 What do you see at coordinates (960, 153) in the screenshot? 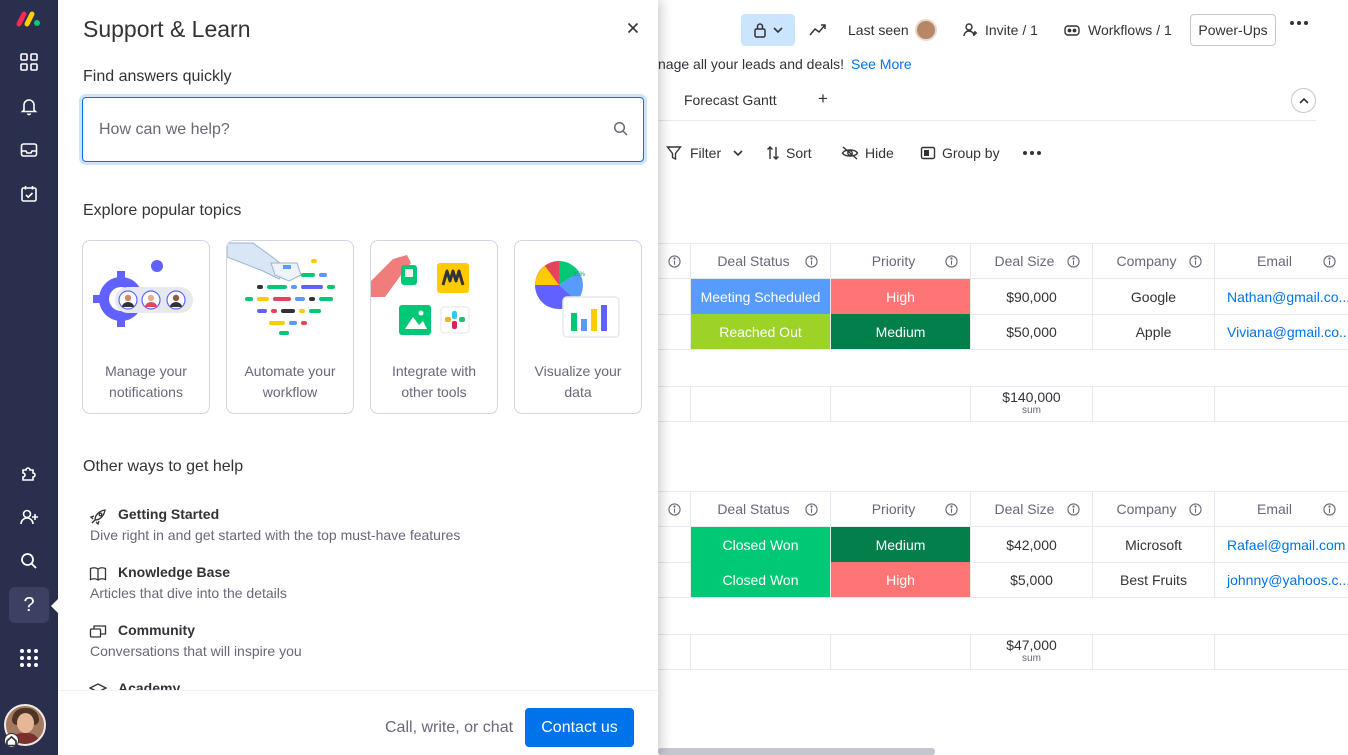
I see `group-by-button: Group by` at bounding box center [960, 153].